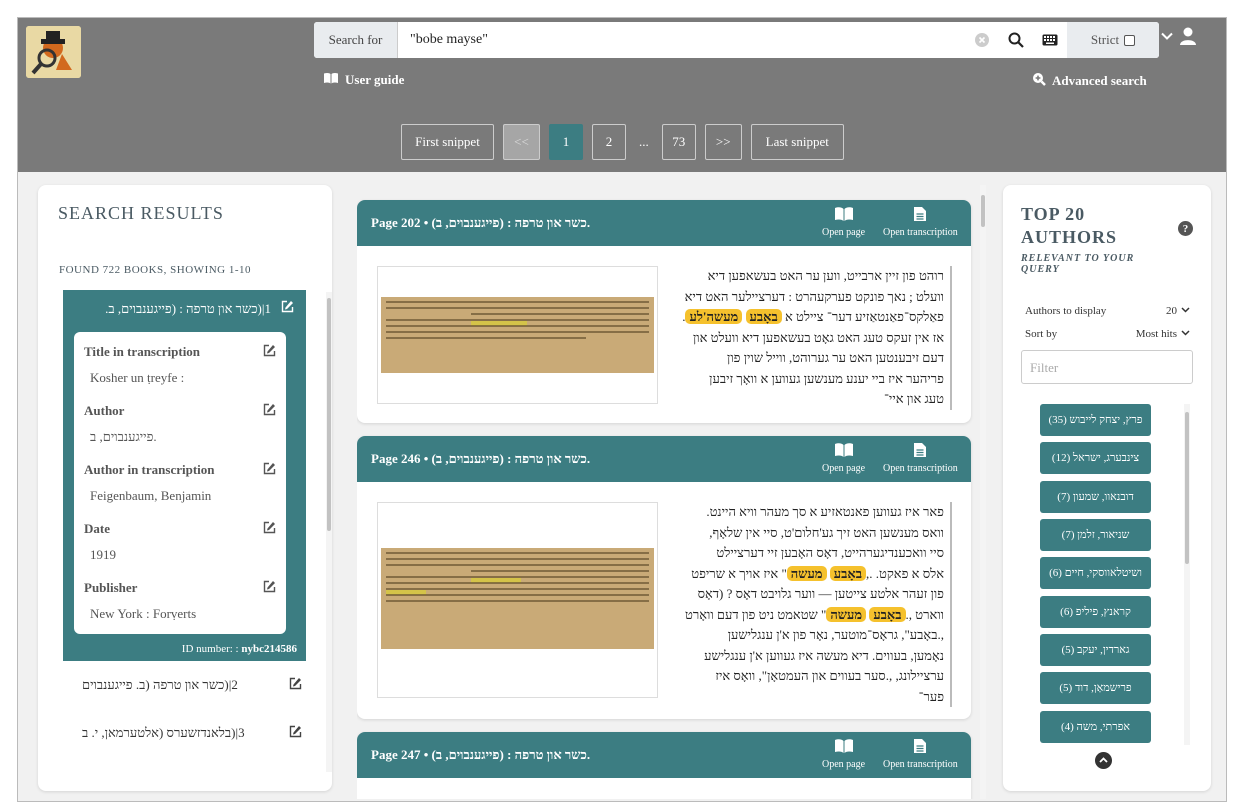 Image resolution: width=1235 pixels, height=805 pixels. I want to click on search-input, so click(681, 40).